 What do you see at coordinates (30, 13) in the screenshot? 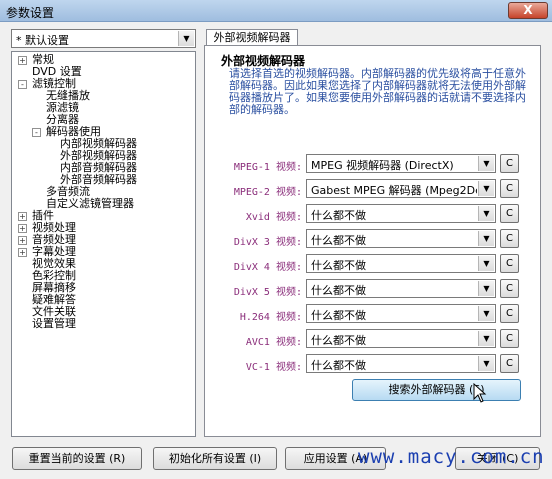
I see `window-title: 参数设置` at bounding box center [30, 13].